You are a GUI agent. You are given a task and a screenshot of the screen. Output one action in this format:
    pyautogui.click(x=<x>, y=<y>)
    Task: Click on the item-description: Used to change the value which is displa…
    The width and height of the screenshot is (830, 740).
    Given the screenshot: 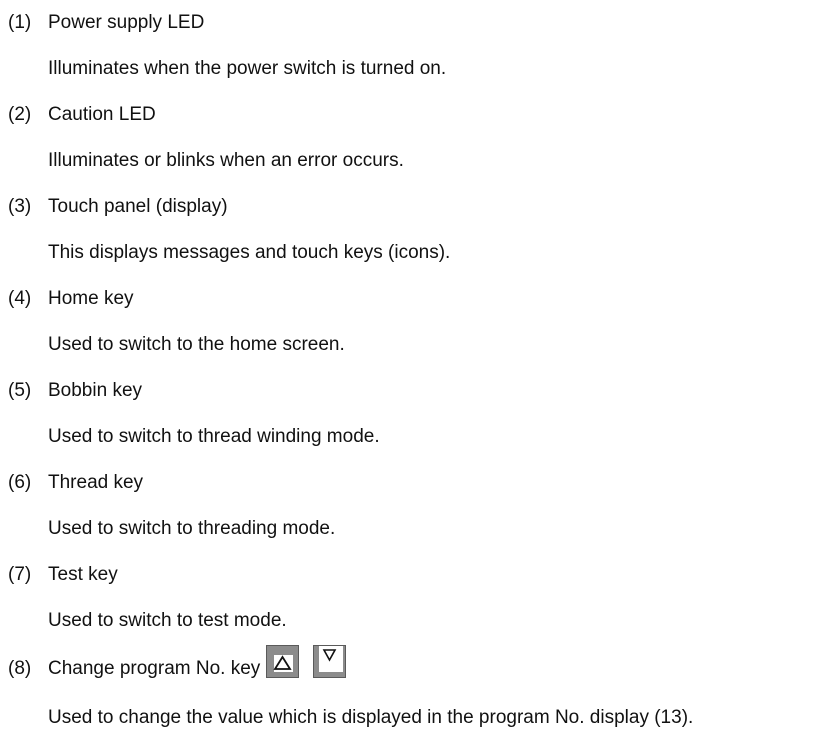 What is the action you would take?
    pyautogui.click(x=371, y=717)
    